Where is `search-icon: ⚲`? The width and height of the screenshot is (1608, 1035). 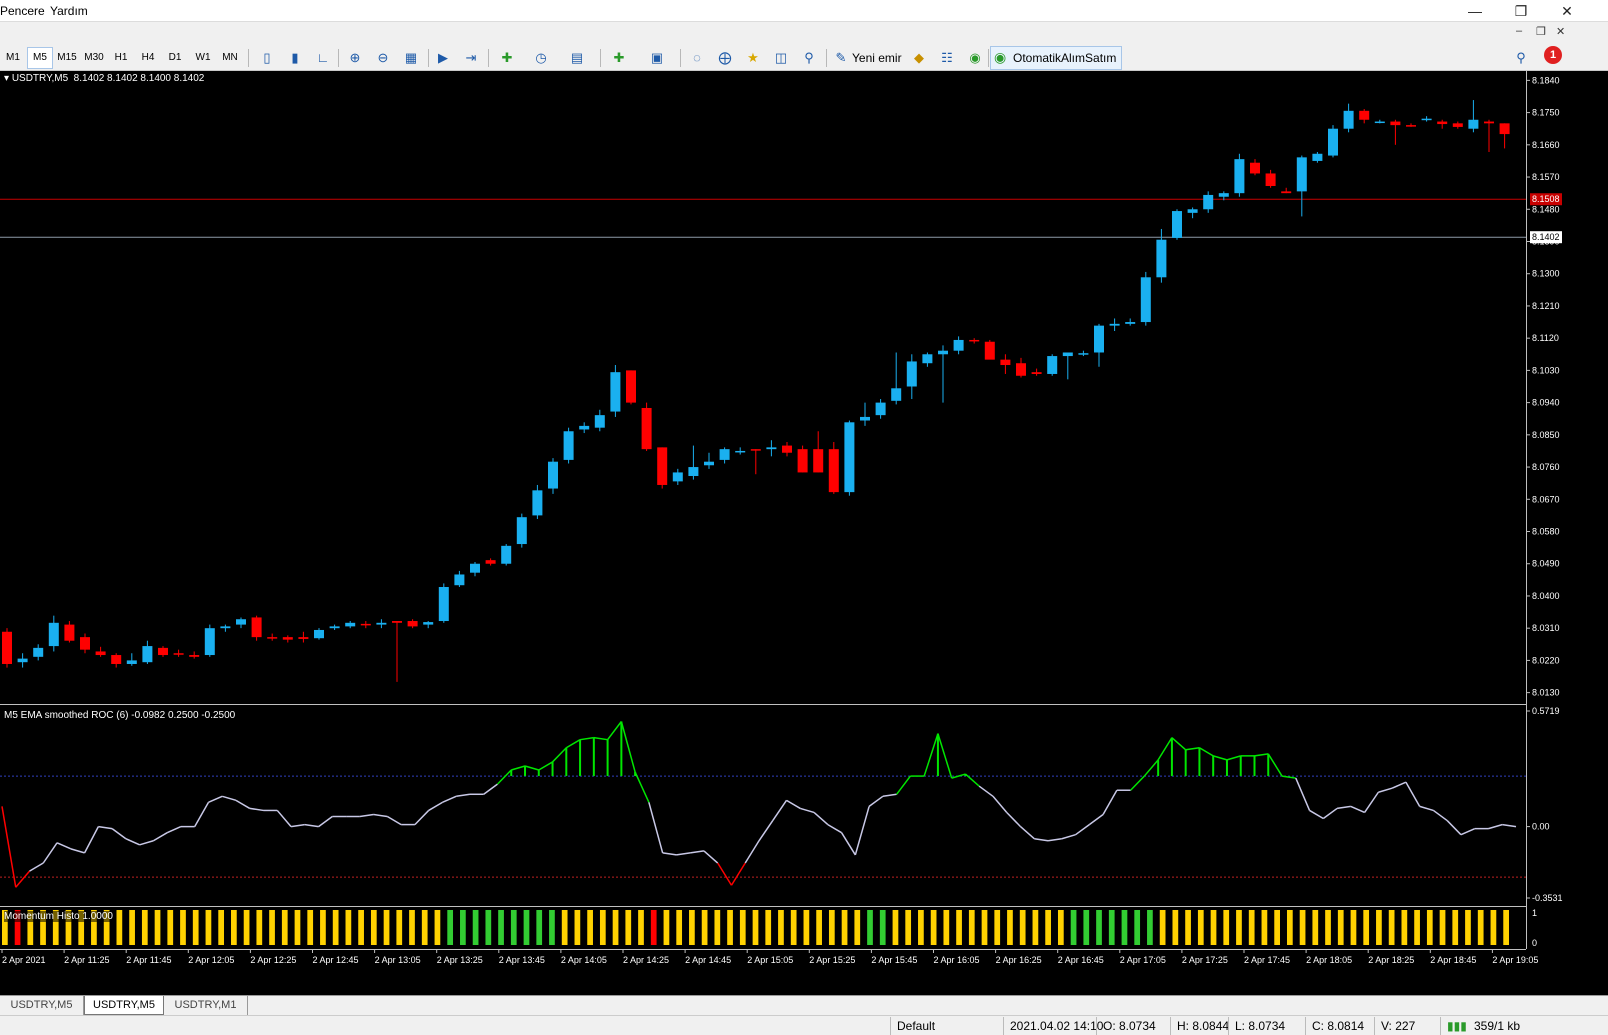 search-icon: ⚲ is located at coordinates (1521, 58).